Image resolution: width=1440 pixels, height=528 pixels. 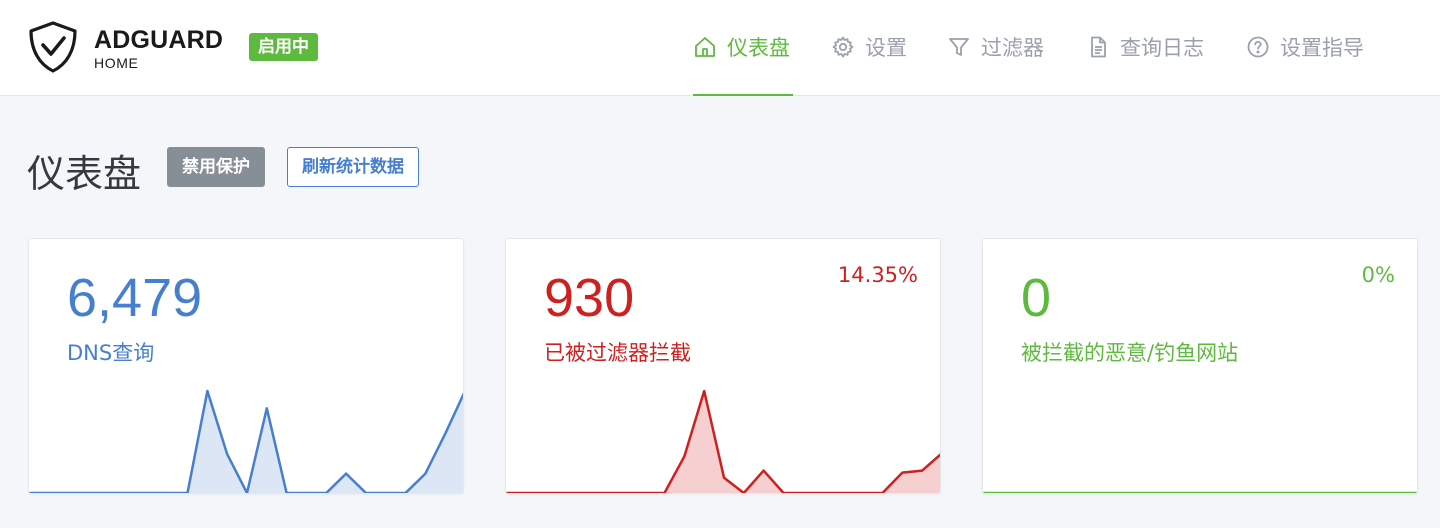 I want to click on refresh-stats-button: 刷新统计数据, so click(x=353, y=167).